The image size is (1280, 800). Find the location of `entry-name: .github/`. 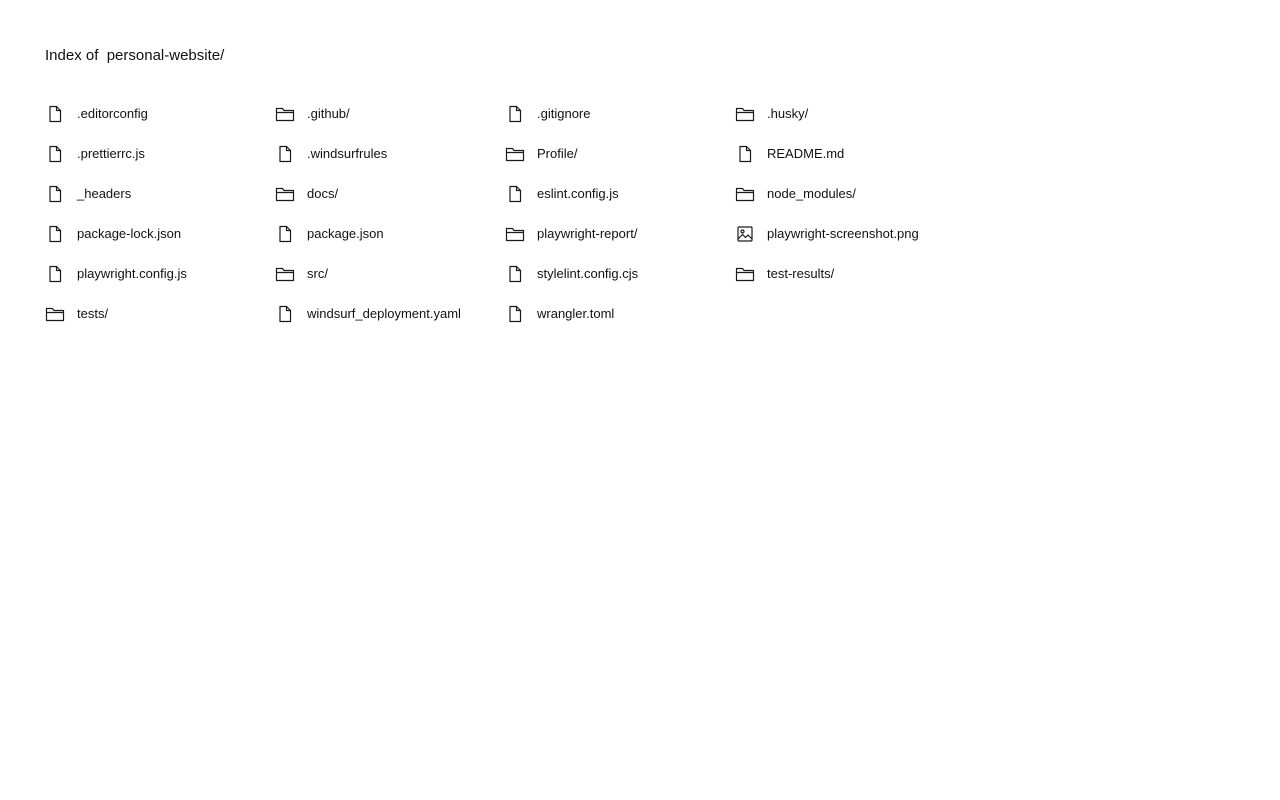

entry-name: .github/ is located at coordinates (328, 113).